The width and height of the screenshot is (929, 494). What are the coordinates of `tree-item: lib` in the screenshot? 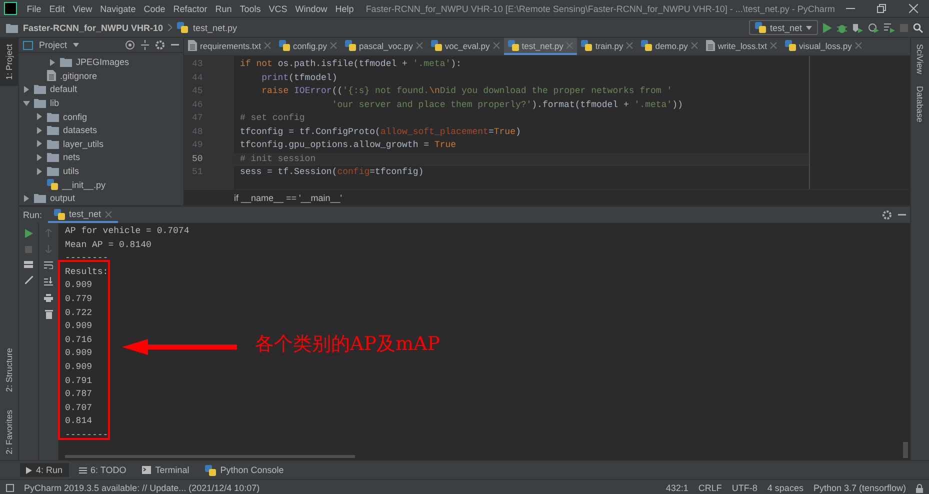 It's located at (55, 103).